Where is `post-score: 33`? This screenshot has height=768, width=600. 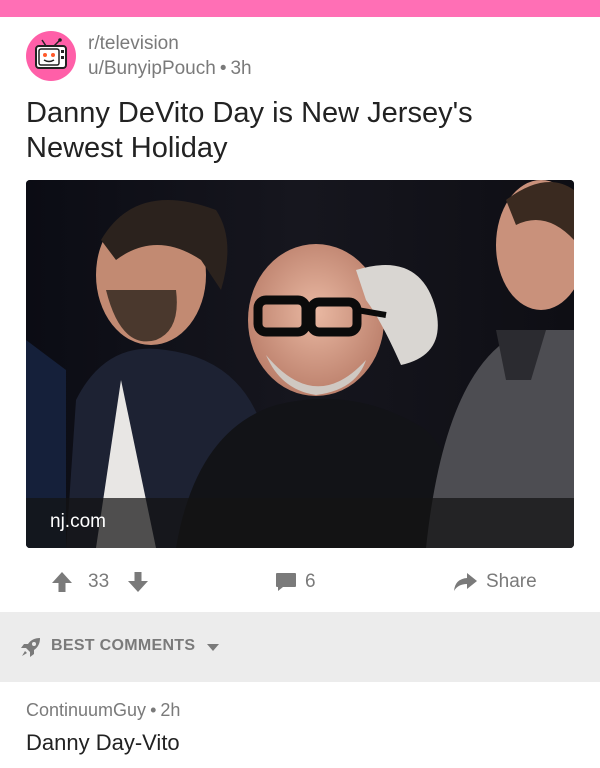
post-score: 33 is located at coordinates (99, 581).